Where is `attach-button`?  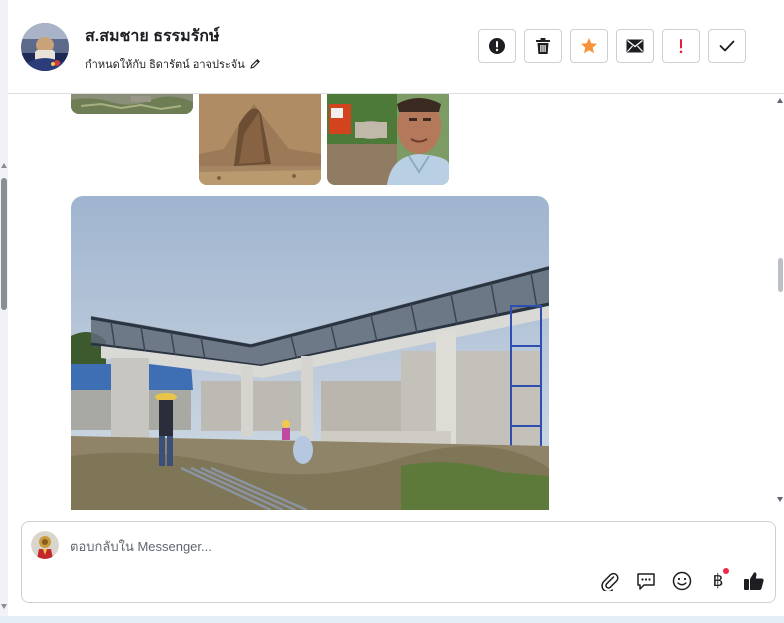 attach-button is located at coordinates (610, 581).